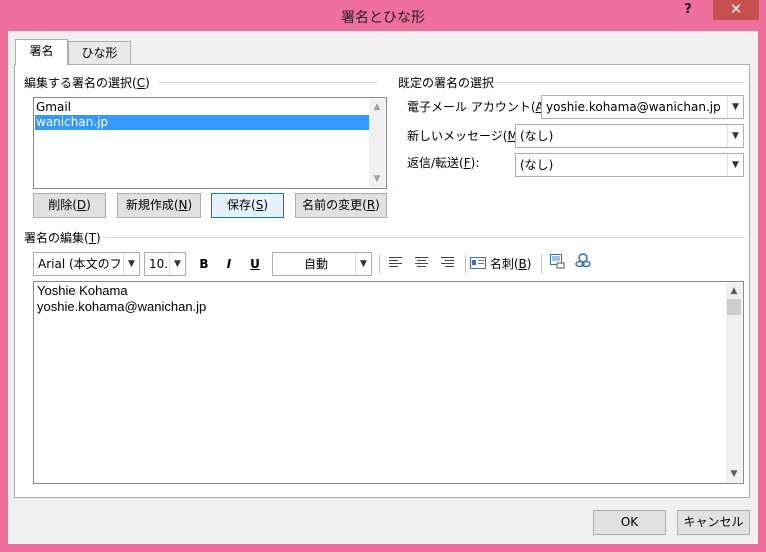 This screenshot has width=766, height=552. Describe the element at coordinates (341, 205) in the screenshot. I see `rename-button: 名前の変更(R)` at that location.